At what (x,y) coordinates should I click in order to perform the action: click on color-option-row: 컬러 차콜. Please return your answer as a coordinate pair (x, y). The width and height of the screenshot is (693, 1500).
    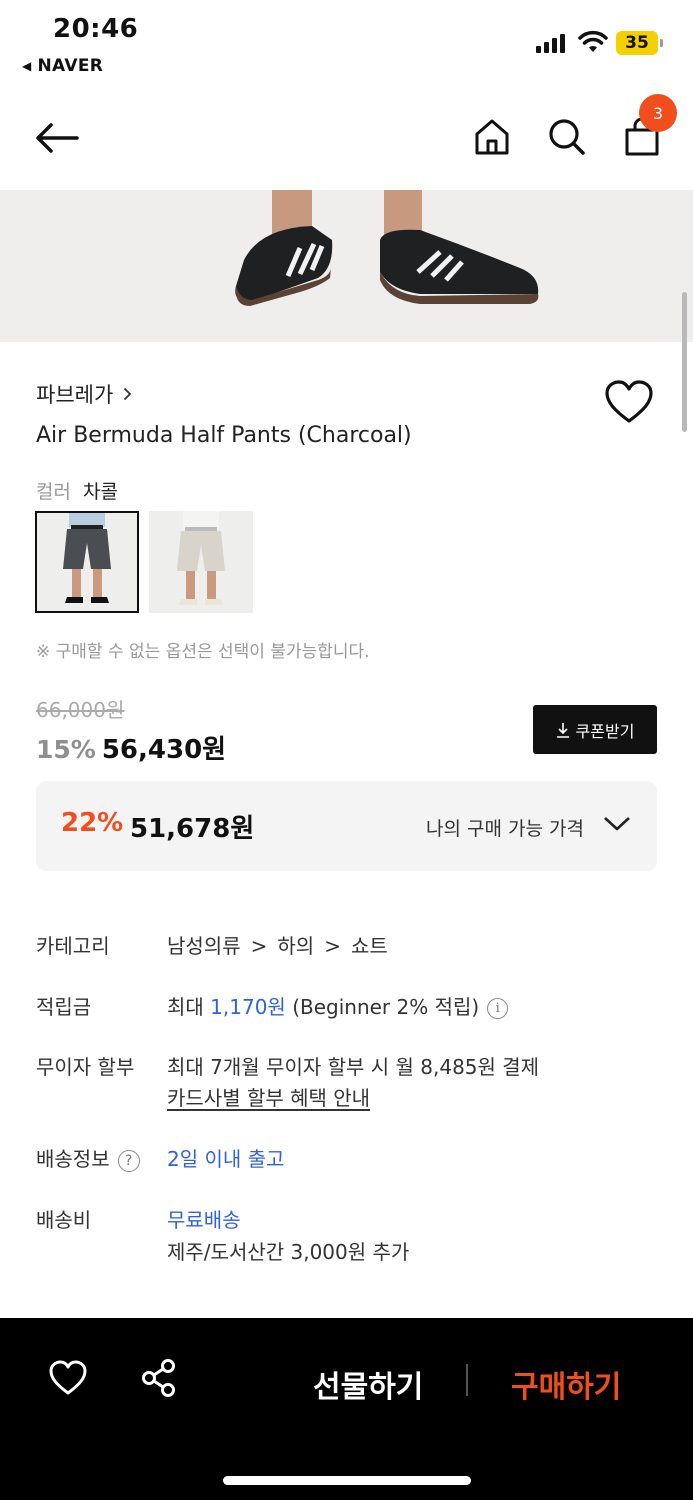
    Looking at the image, I should click on (77, 490).